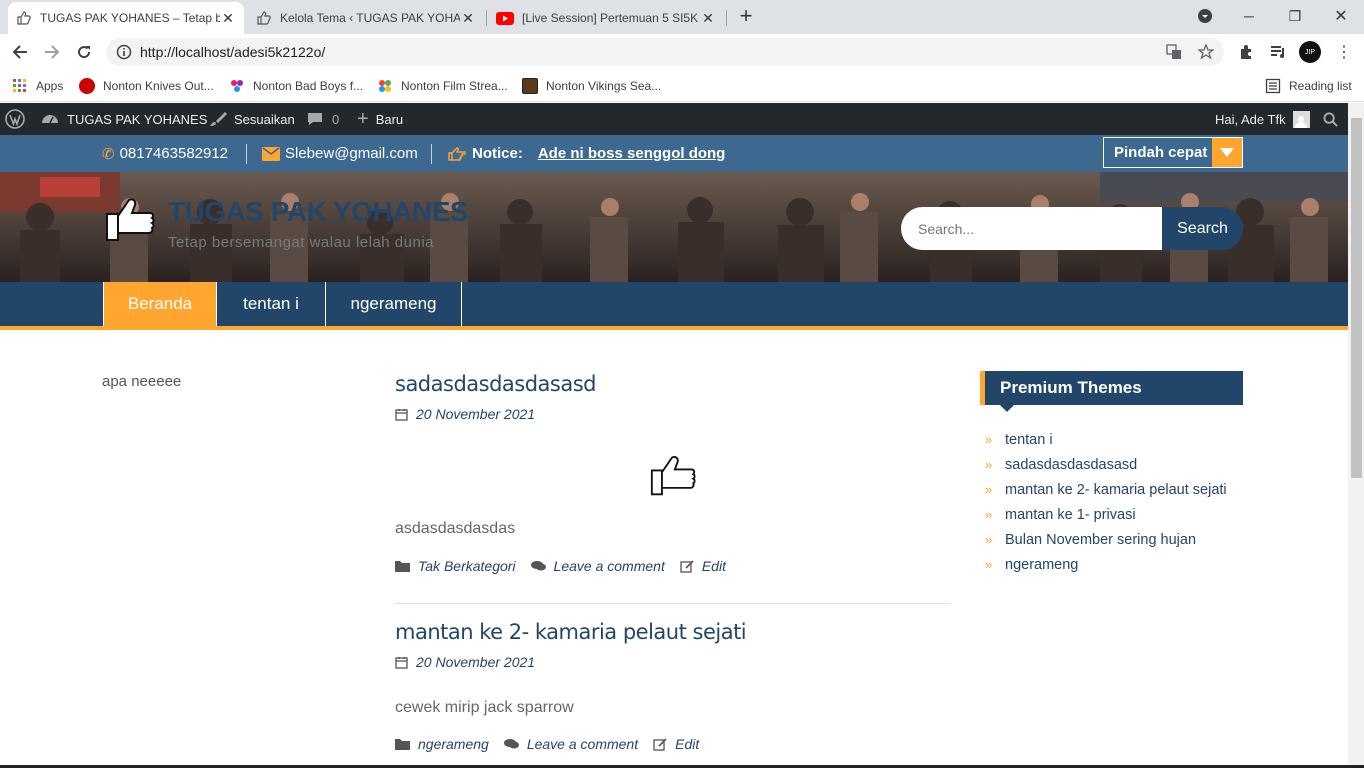 The image size is (1364, 768). Describe the element at coordinates (1106, 539) in the screenshot. I see `widget-list-item: » Bulan November sering hujan` at that location.